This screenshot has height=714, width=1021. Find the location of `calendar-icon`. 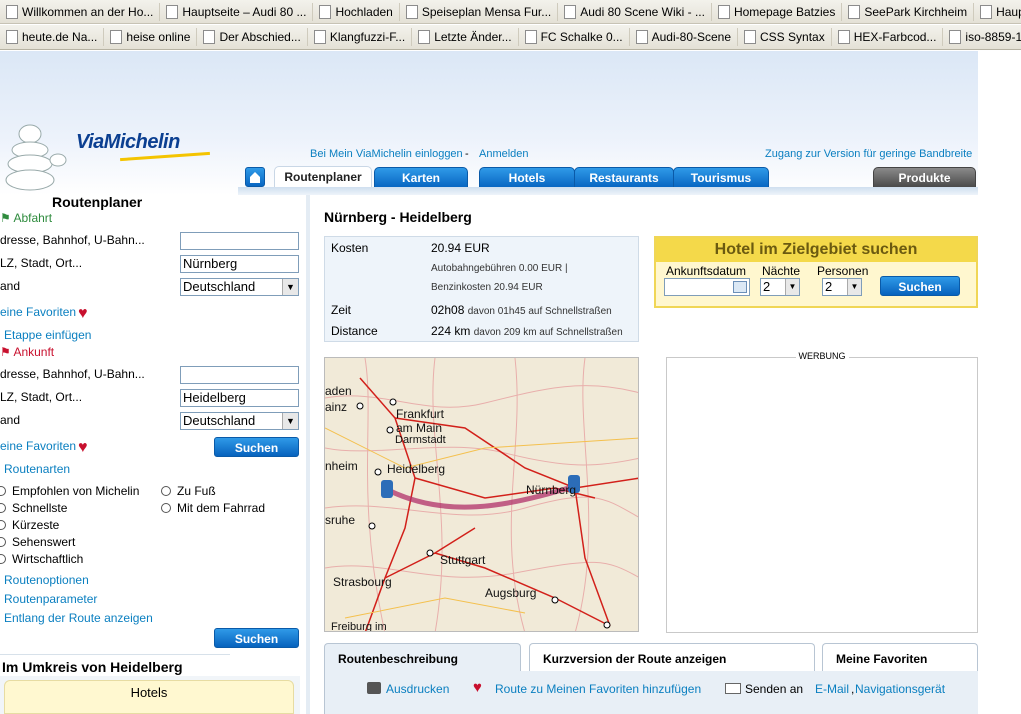

calendar-icon is located at coordinates (740, 287).